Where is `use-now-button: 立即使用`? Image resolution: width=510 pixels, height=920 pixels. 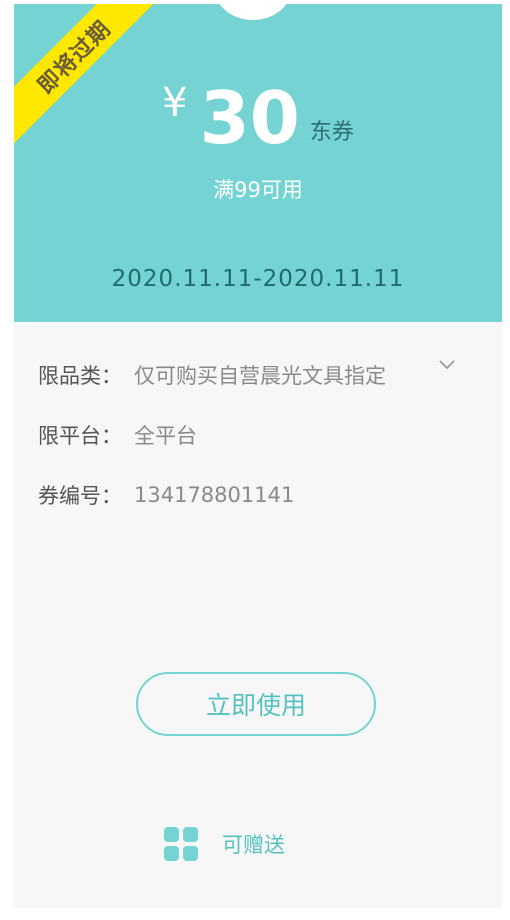
use-now-button: 立即使用 is located at coordinates (256, 704).